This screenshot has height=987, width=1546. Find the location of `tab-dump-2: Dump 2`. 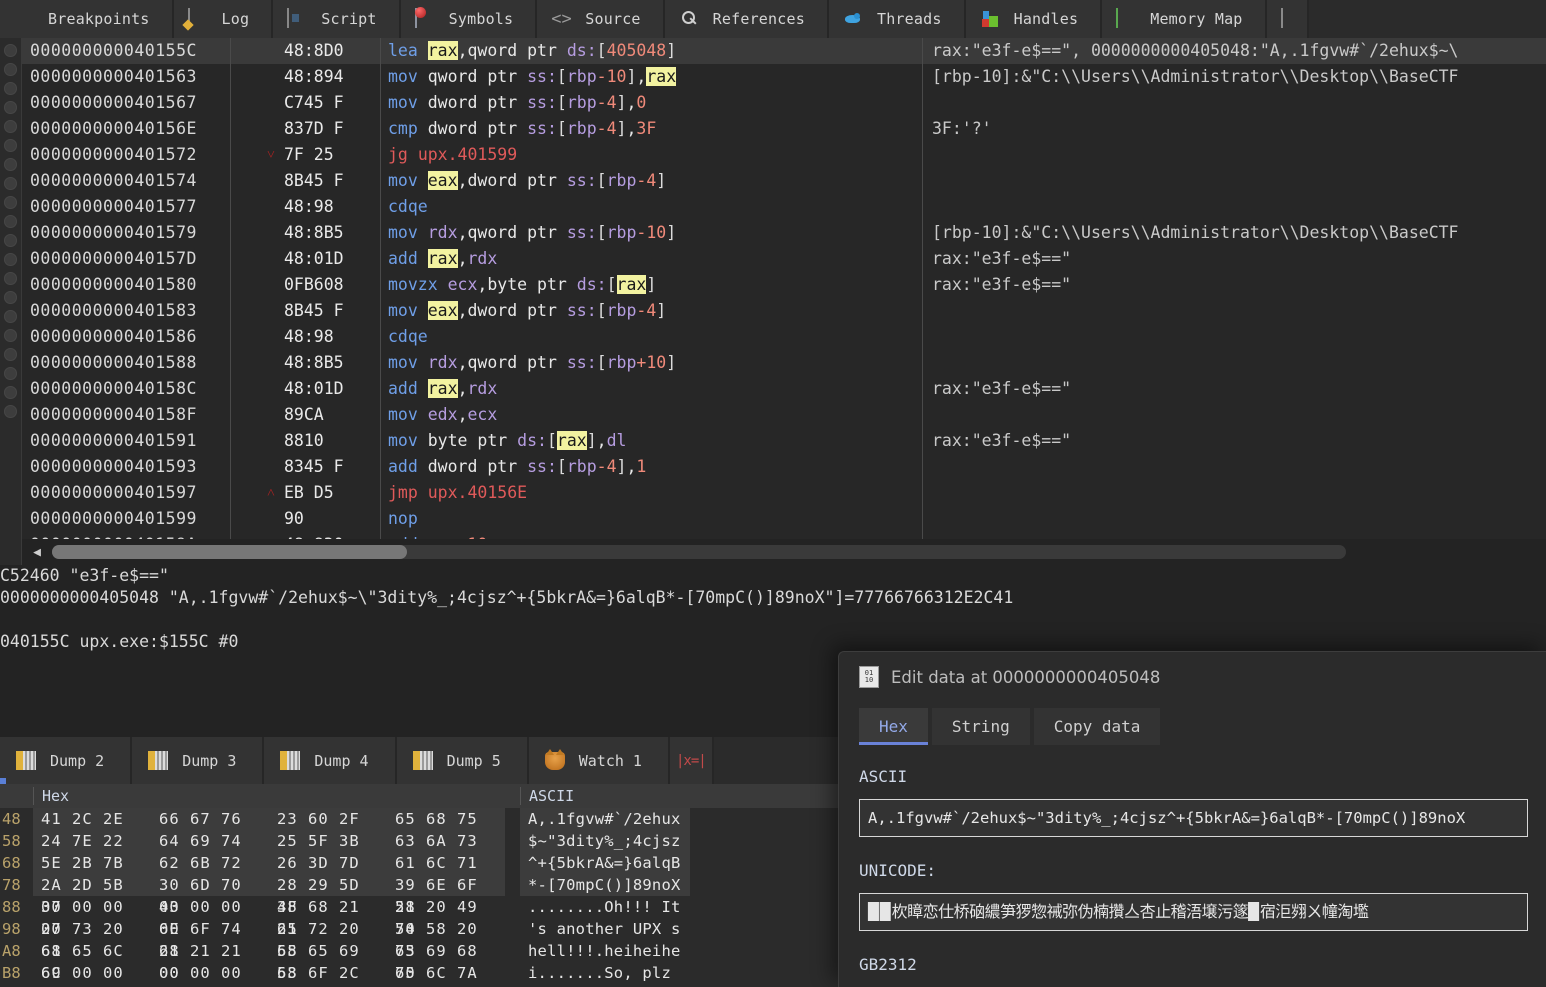

tab-dump-2: Dump 2 is located at coordinates (66, 760).